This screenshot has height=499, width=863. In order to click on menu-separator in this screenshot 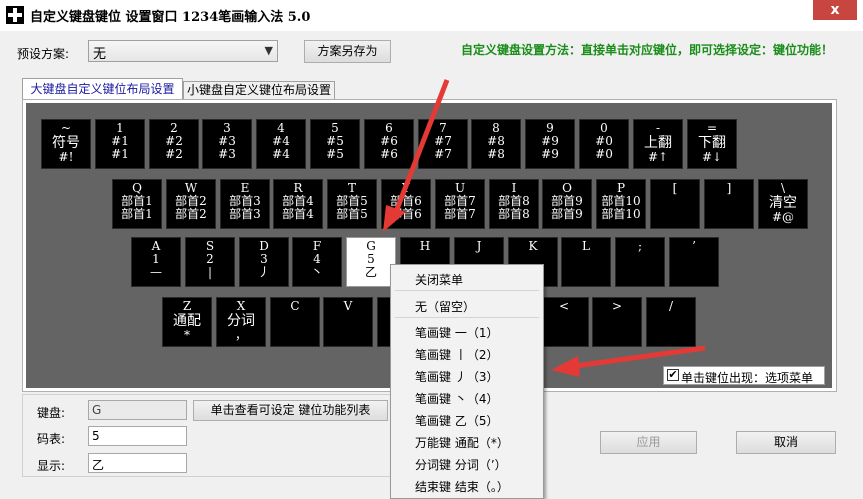, I will do `click(467, 290)`.